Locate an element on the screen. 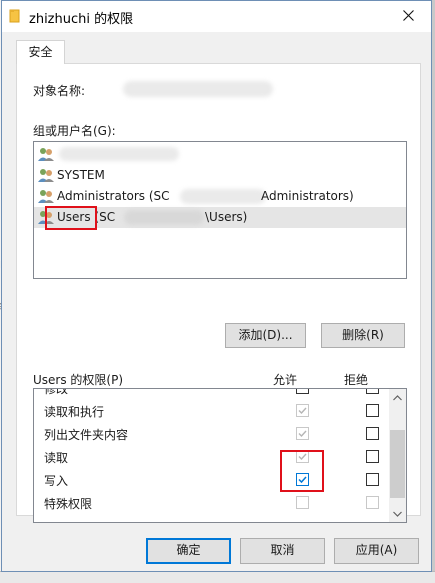 This screenshot has width=435, height=583. background-window-bottom is located at coordinates (217, 577).